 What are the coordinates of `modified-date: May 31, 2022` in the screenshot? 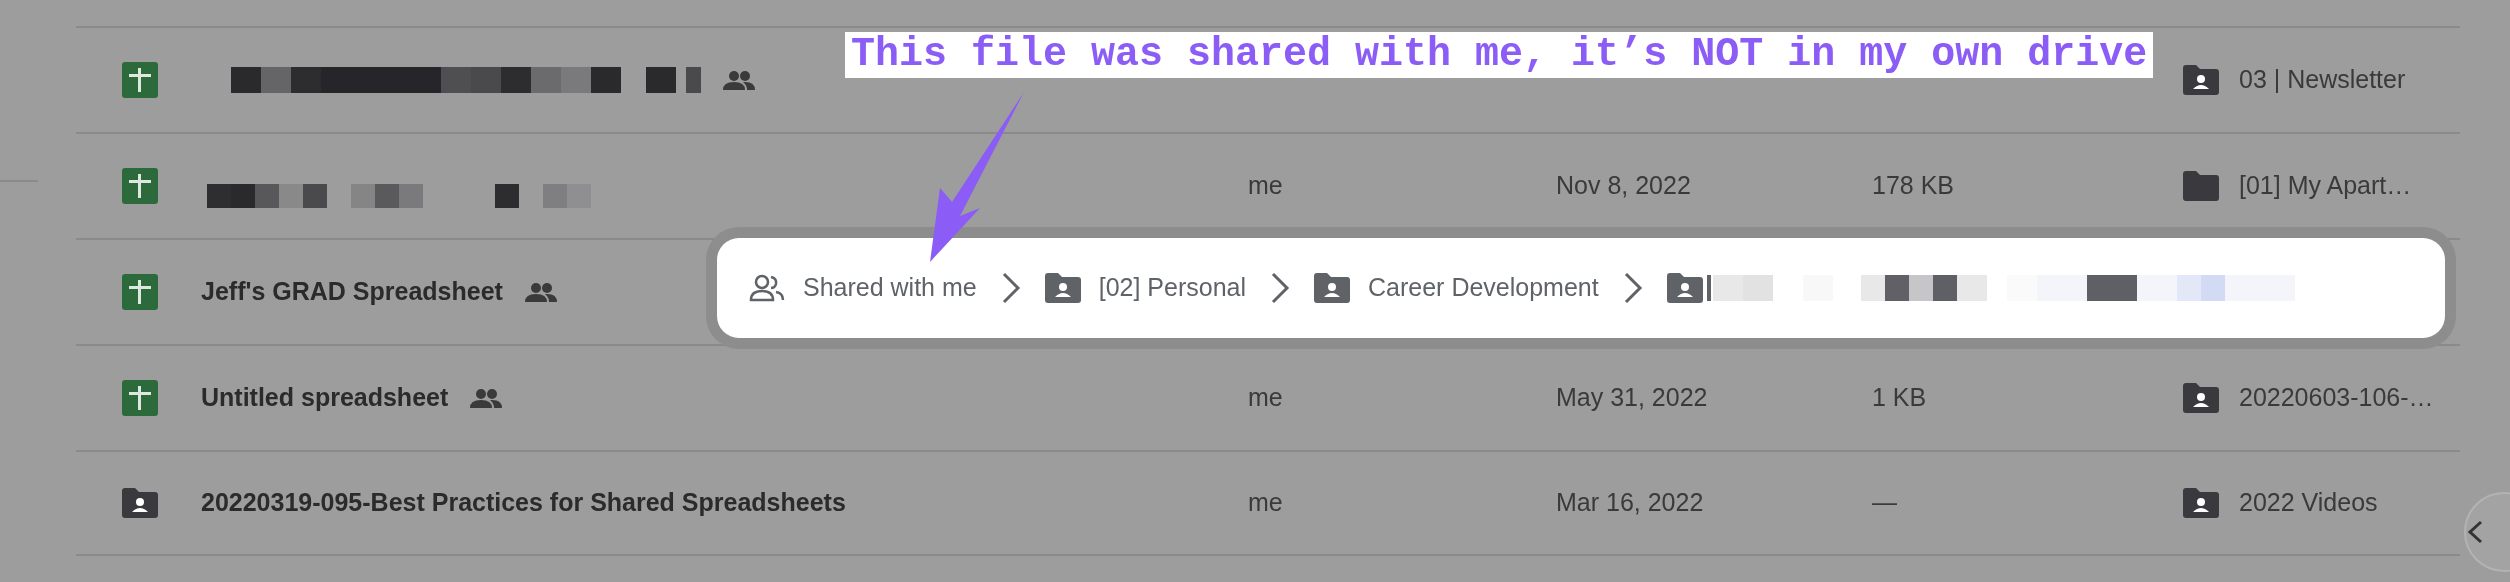 It's located at (1632, 397).